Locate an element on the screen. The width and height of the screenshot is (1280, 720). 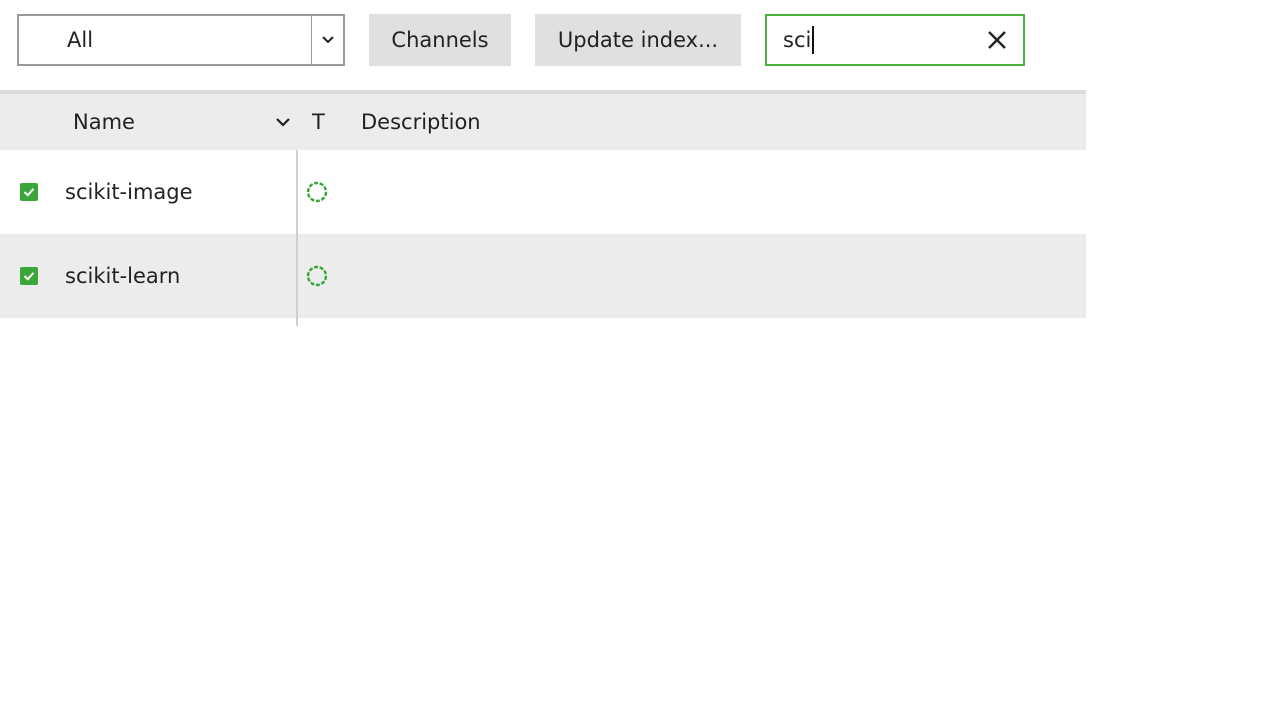
column-divider is located at coordinates (297, 238).